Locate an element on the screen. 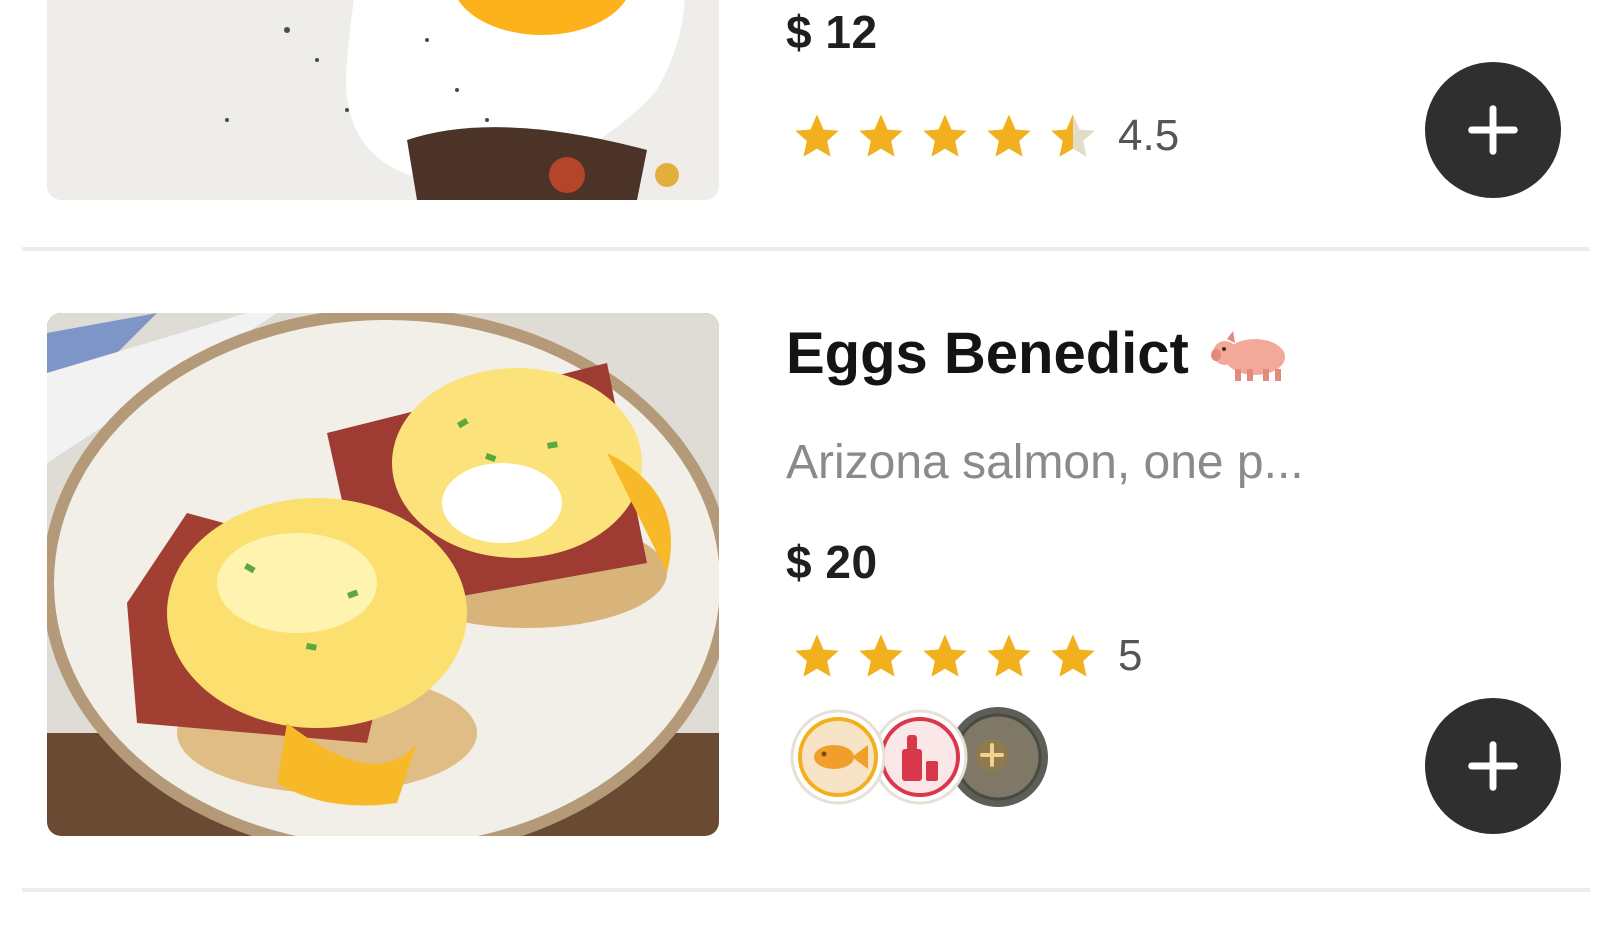  dish-title-row: Eggs Benedict is located at coordinates (1039, 353).